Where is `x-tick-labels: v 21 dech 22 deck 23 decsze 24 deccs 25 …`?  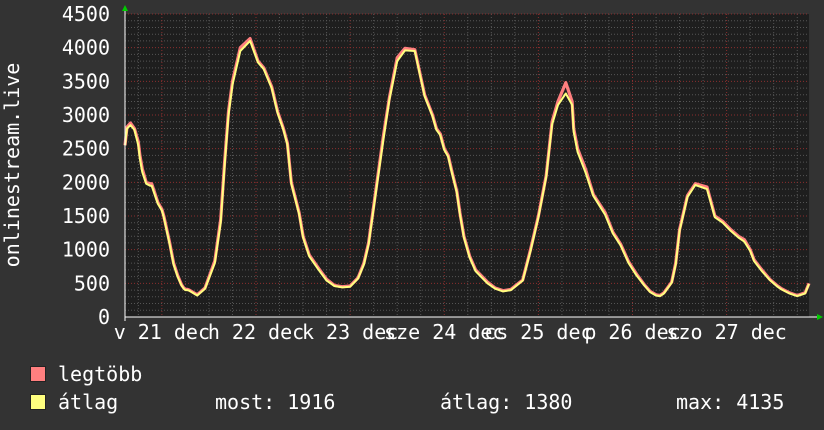 x-tick-labels: v 21 dech 22 deck 23 decsze 24 deccs 25 … is located at coordinates (450, 332).